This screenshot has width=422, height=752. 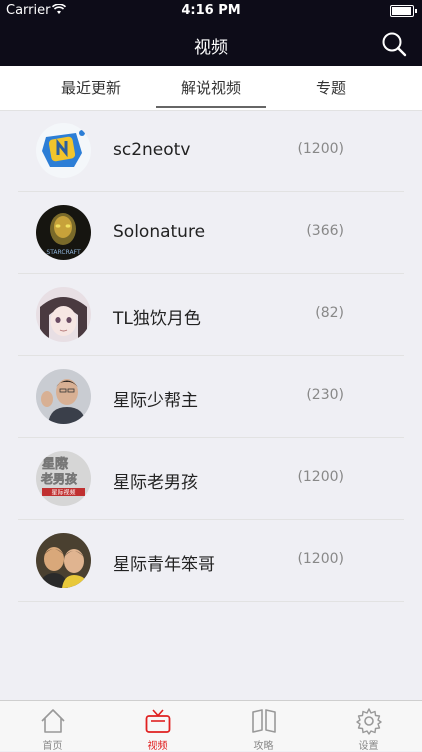 I want to click on tab-home: 首页, so click(x=52, y=726).